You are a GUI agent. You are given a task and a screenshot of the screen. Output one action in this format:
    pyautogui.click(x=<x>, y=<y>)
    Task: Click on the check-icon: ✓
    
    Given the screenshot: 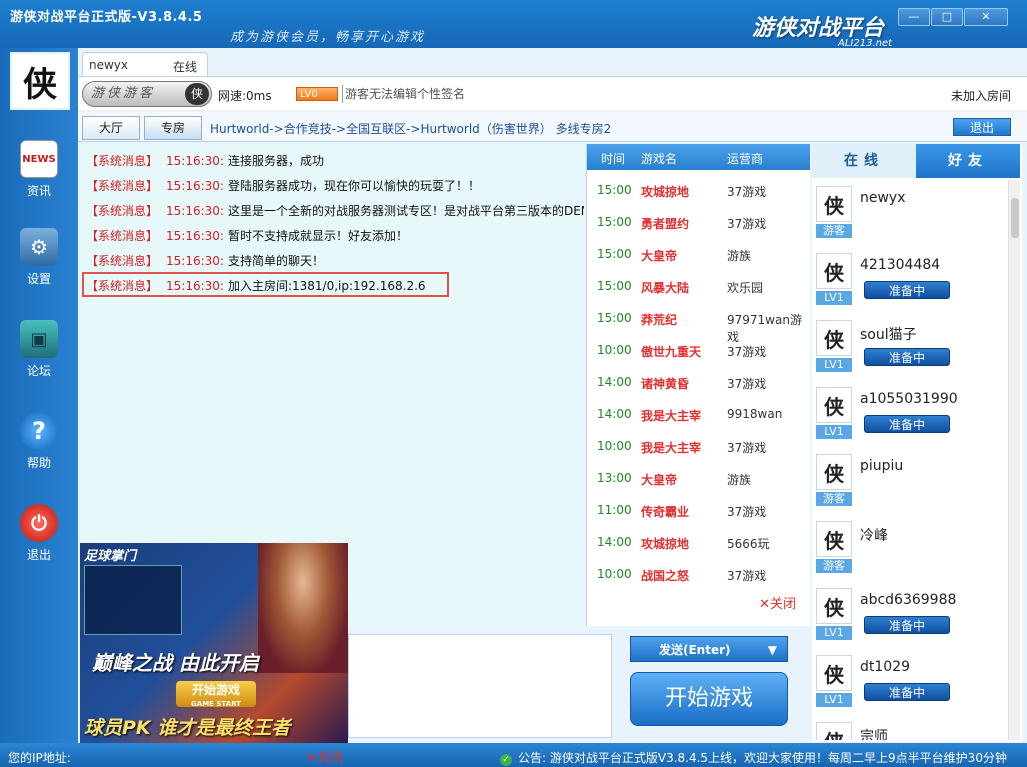 What is the action you would take?
    pyautogui.click(x=506, y=760)
    